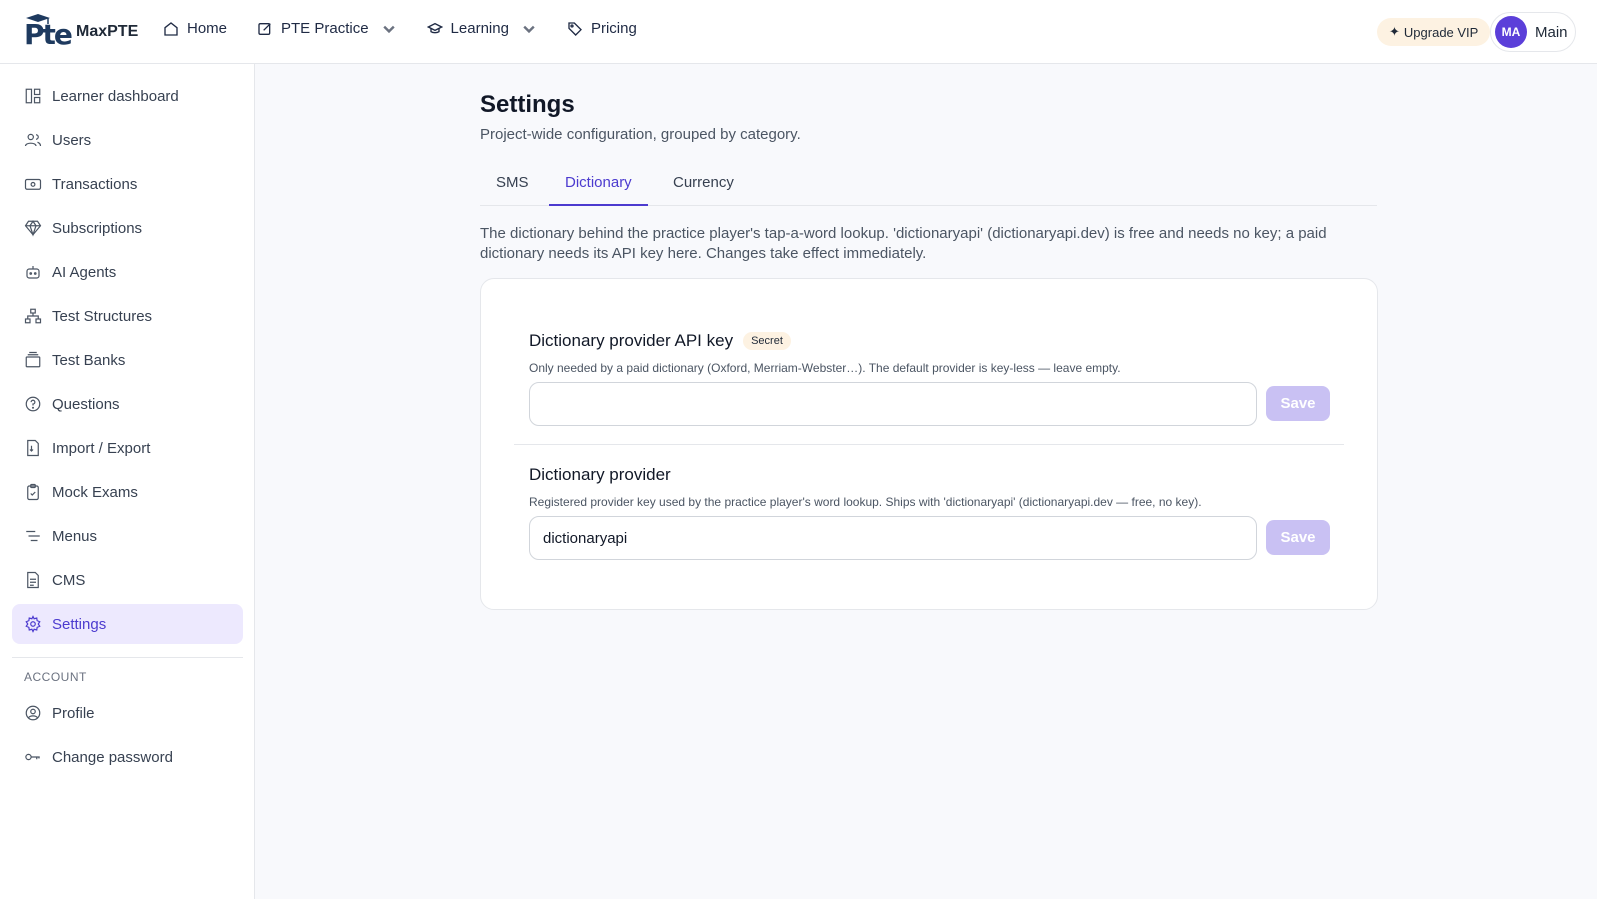 The height and width of the screenshot is (899, 1597). I want to click on graduation-cap-icon, so click(434, 27).